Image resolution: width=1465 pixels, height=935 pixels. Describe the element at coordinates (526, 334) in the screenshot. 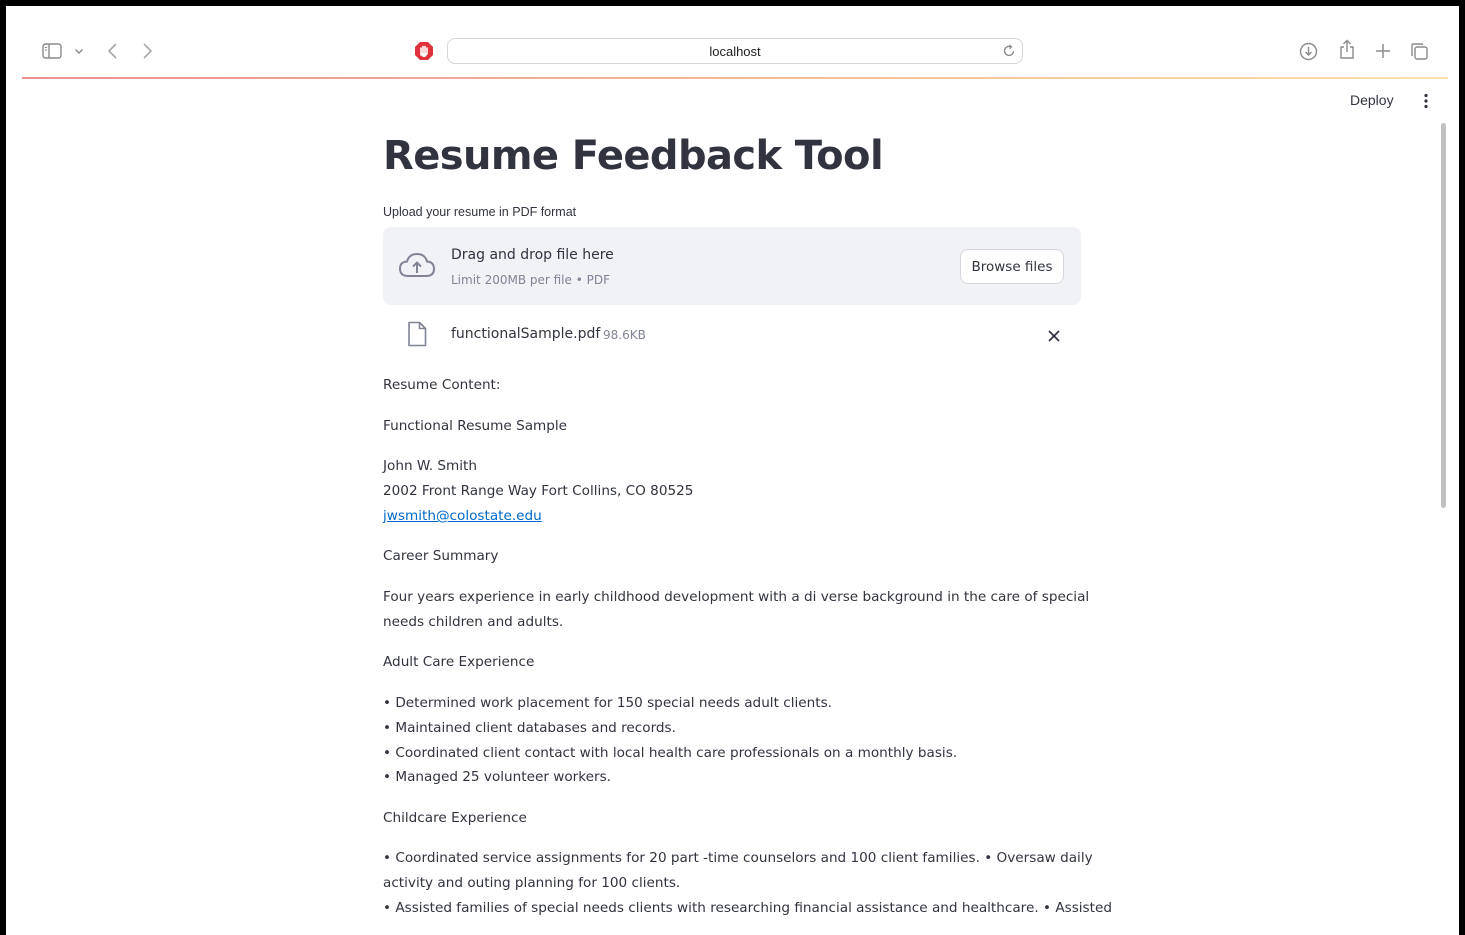

I see `uploaded-file-name: functionalSample.pdf` at that location.